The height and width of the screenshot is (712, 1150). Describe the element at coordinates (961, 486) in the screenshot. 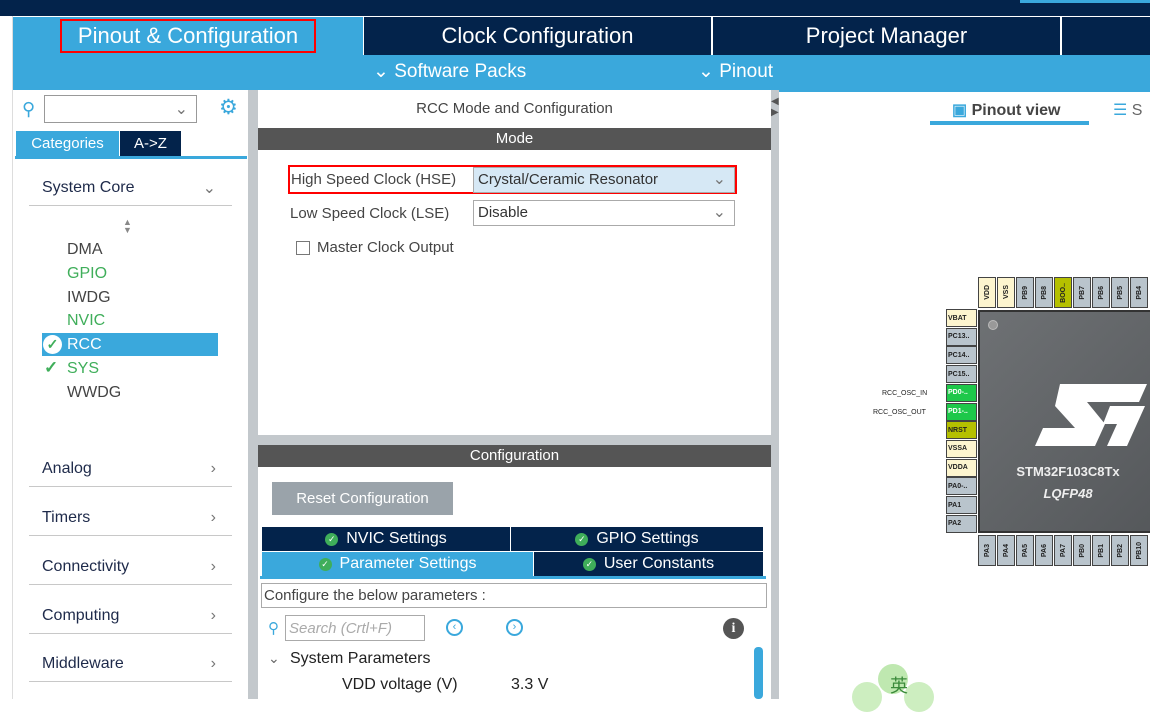

I see `pin-pa0: PA0-..` at that location.